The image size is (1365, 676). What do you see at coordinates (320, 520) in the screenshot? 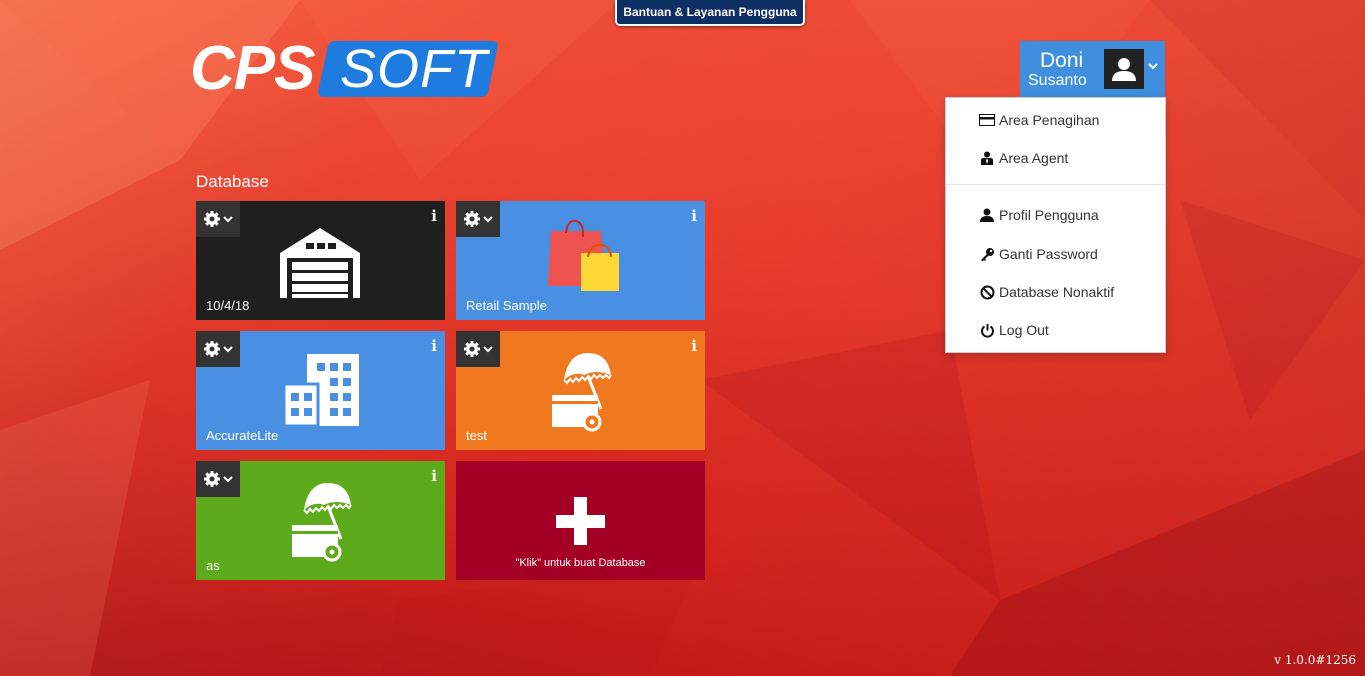
I see `database-tile-as: i as` at bounding box center [320, 520].